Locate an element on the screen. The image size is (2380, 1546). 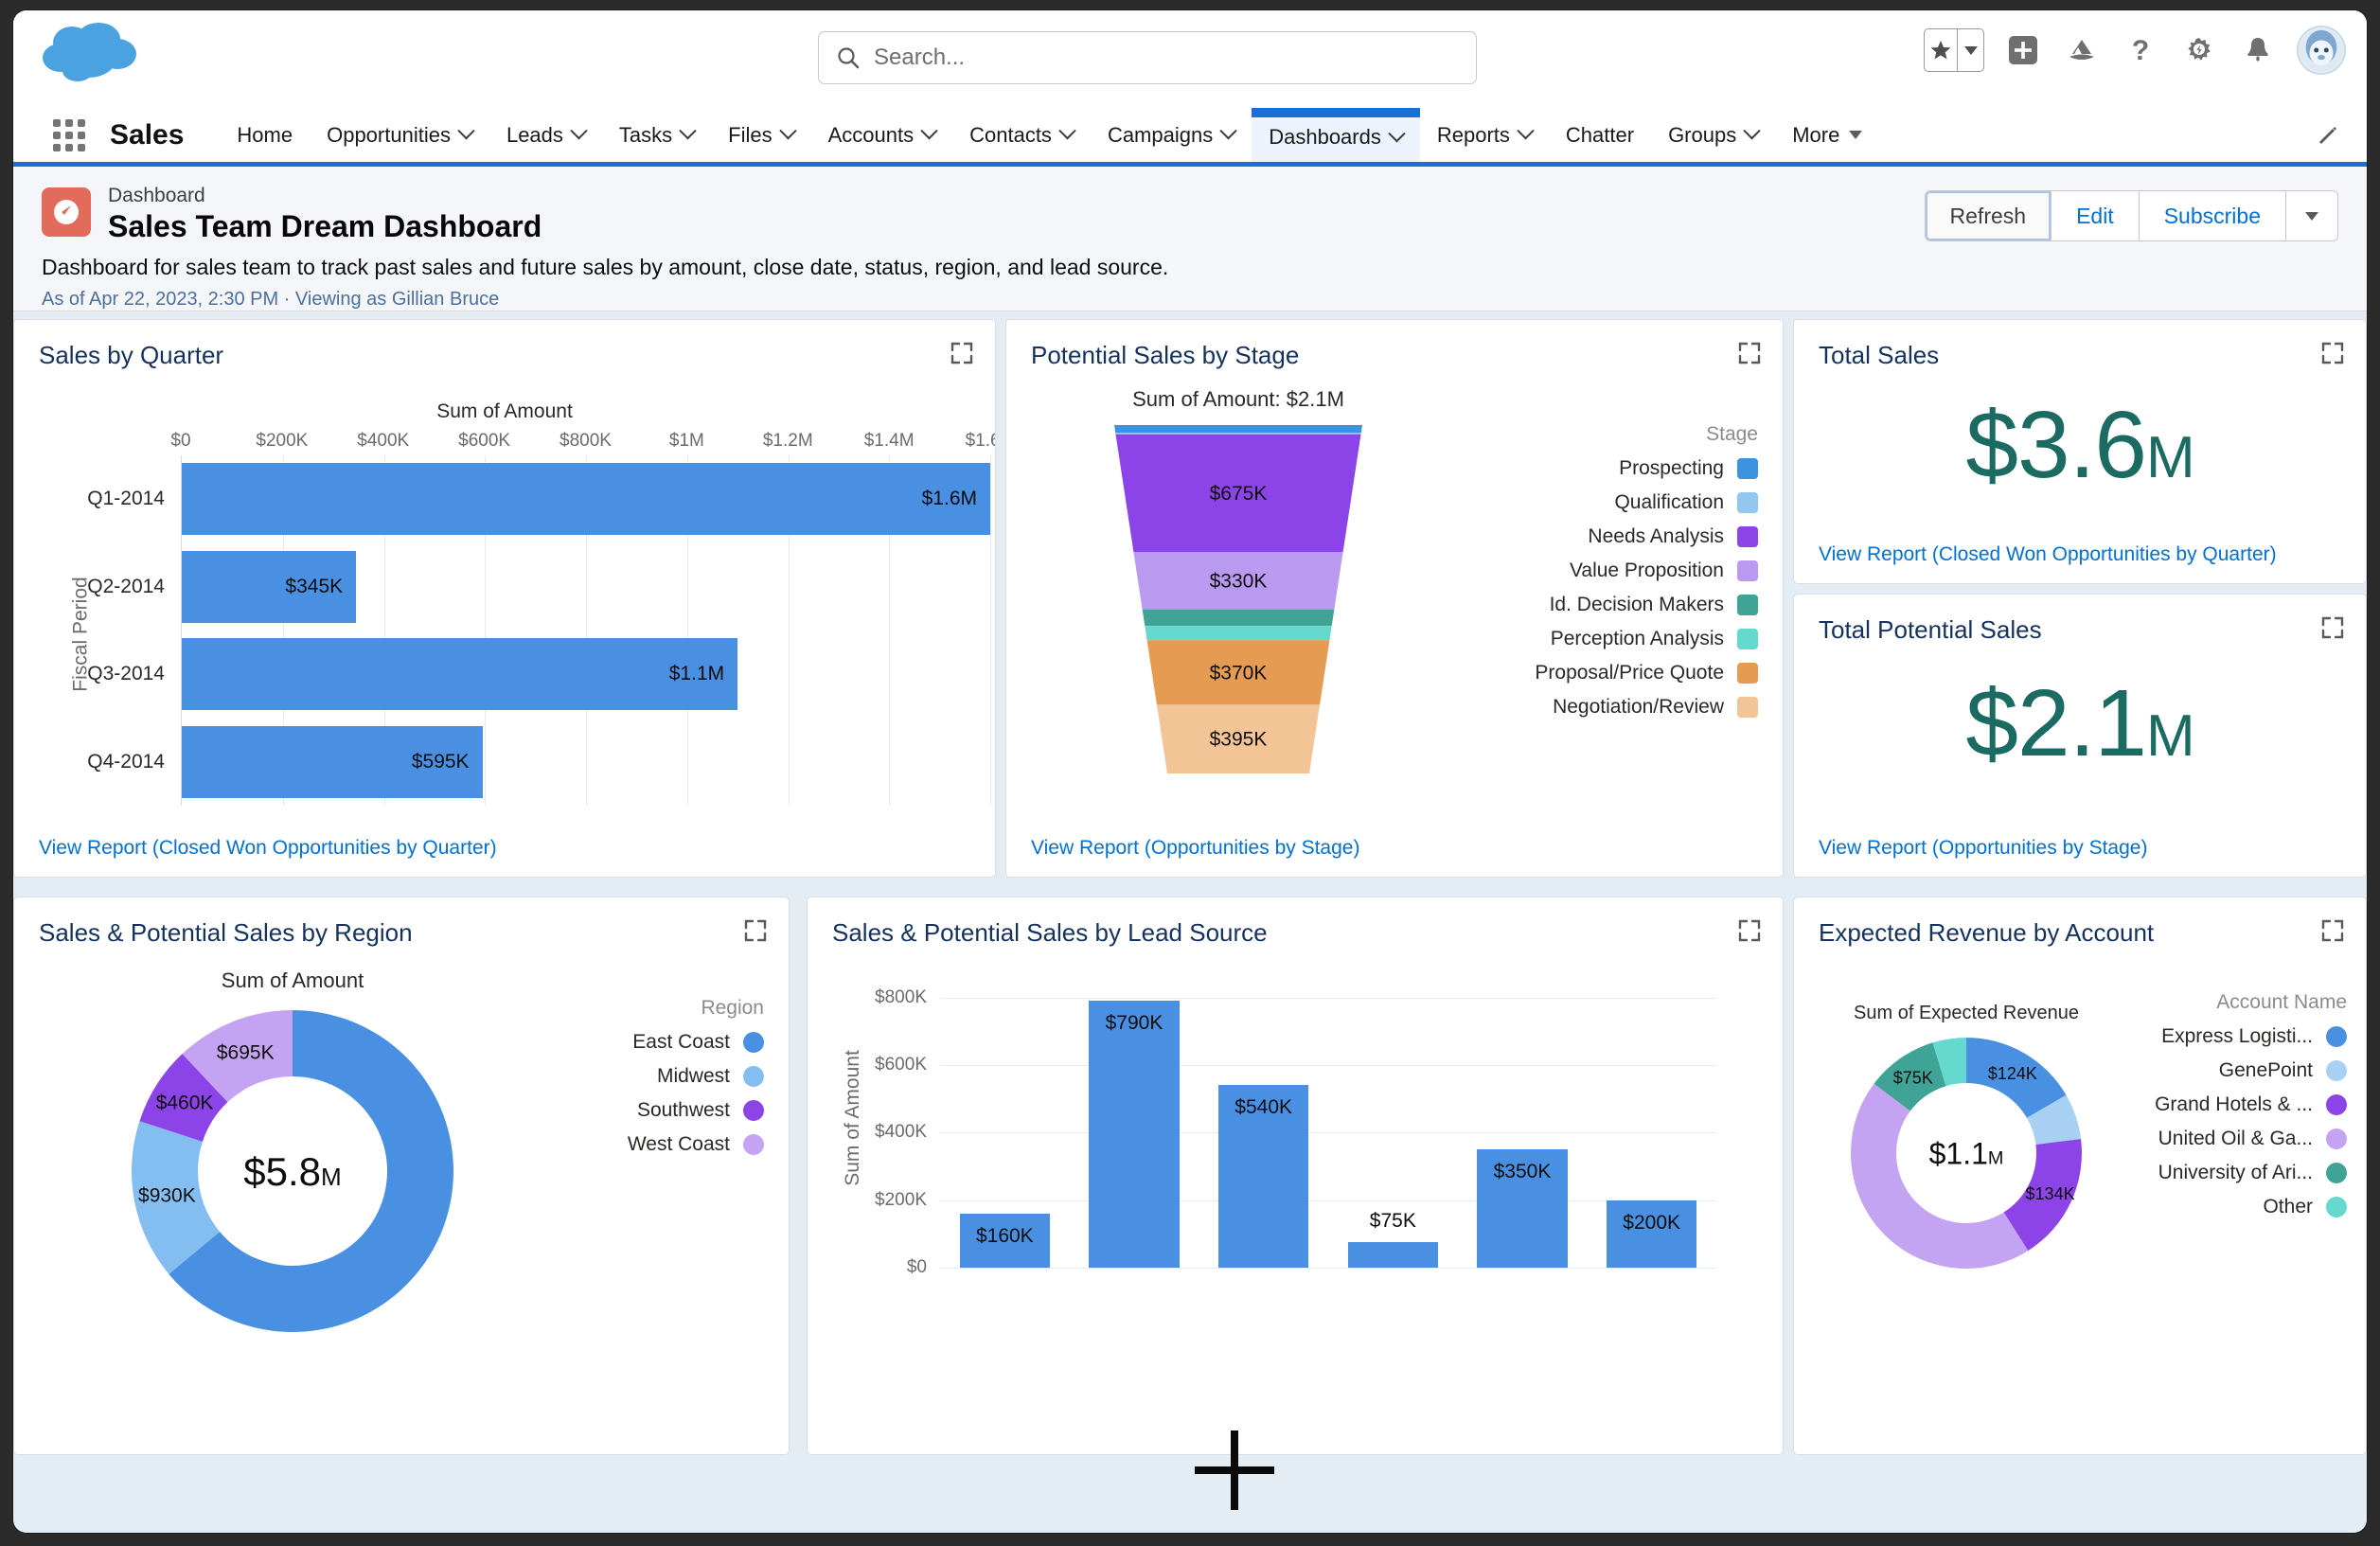
legend-item-label: Value Proposition is located at coordinates (1646, 571).